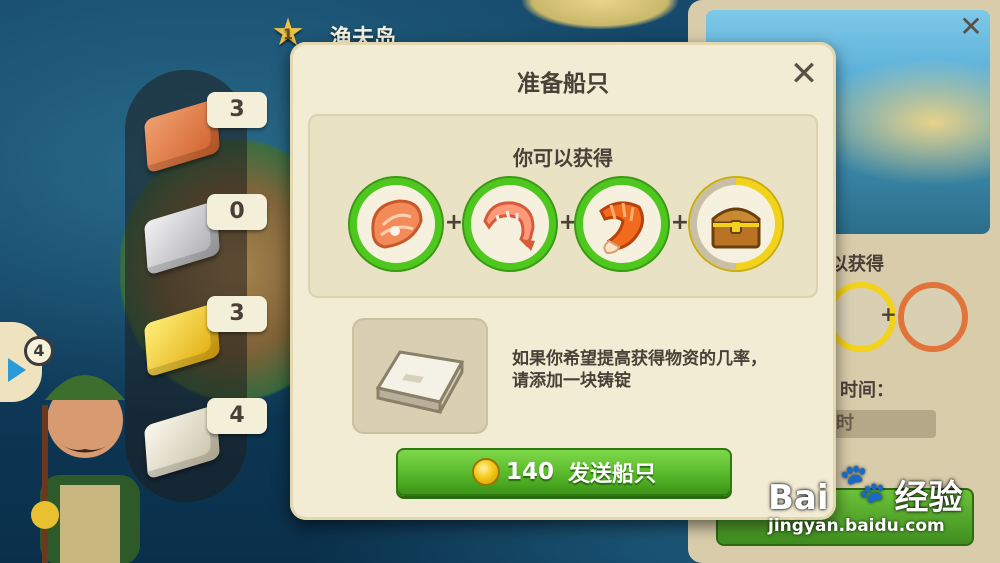 The width and height of the screenshot is (1000, 563). What do you see at coordinates (867, 390) in the screenshot?
I see `background-time-label: 时间：` at bounding box center [867, 390].